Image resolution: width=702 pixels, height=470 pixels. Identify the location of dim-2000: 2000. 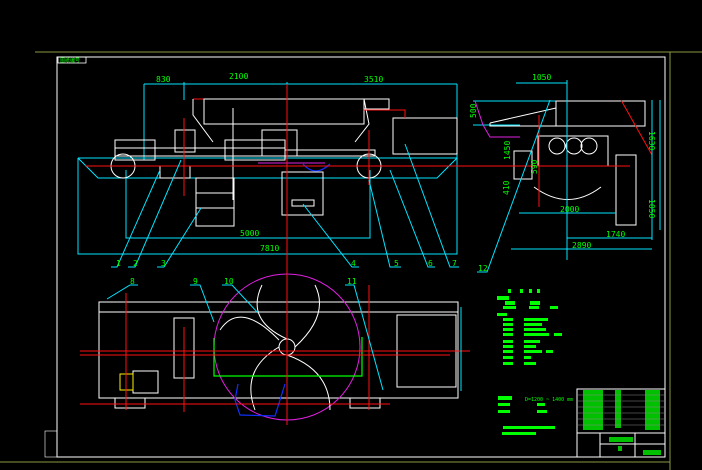
(569, 209).